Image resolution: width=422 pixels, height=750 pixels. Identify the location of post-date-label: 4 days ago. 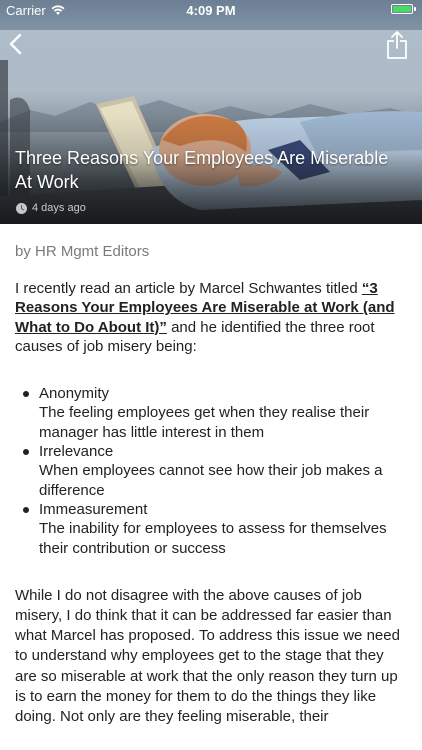
(59, 208).